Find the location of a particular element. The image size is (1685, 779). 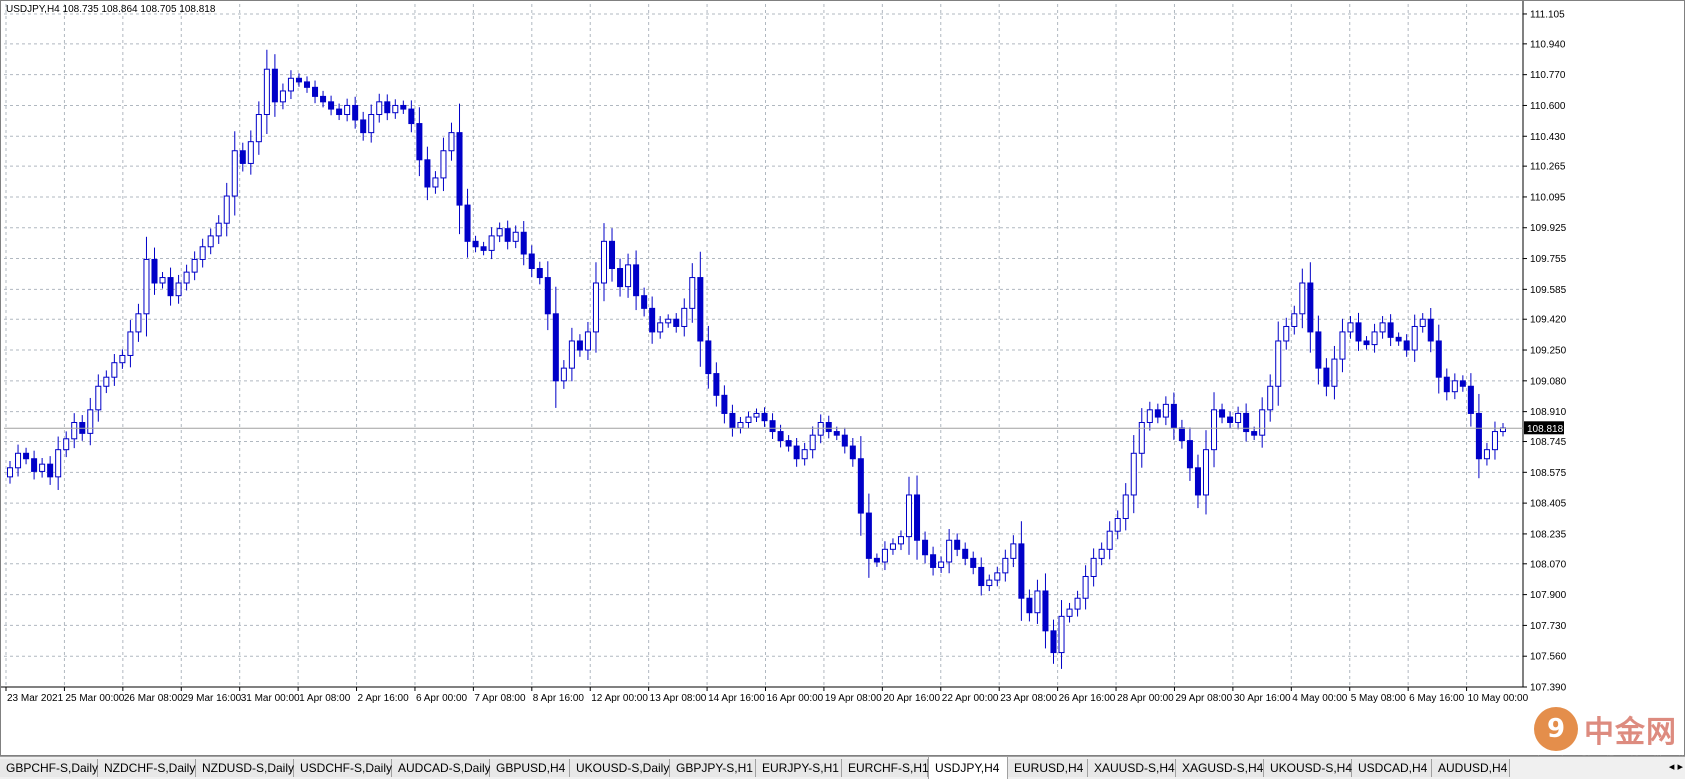

tab-usdchf-s-daily: USDCHF-S,Daily is located at coordinates (343, 768).